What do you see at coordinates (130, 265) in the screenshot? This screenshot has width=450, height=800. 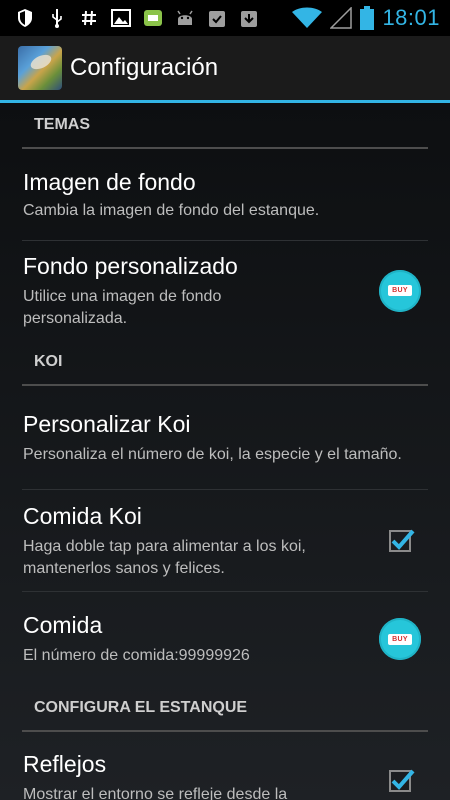 I see `pref-title: Fondo personalizado` at bounding box center [130, 265].